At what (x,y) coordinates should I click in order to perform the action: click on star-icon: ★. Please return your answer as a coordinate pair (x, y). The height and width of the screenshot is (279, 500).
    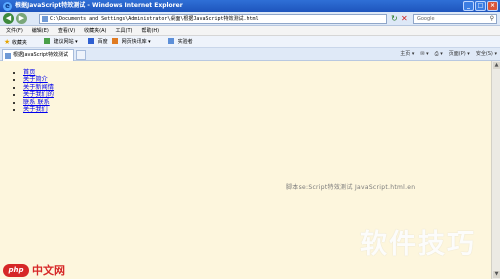
    Looking at the image, I should click on (7, 42).